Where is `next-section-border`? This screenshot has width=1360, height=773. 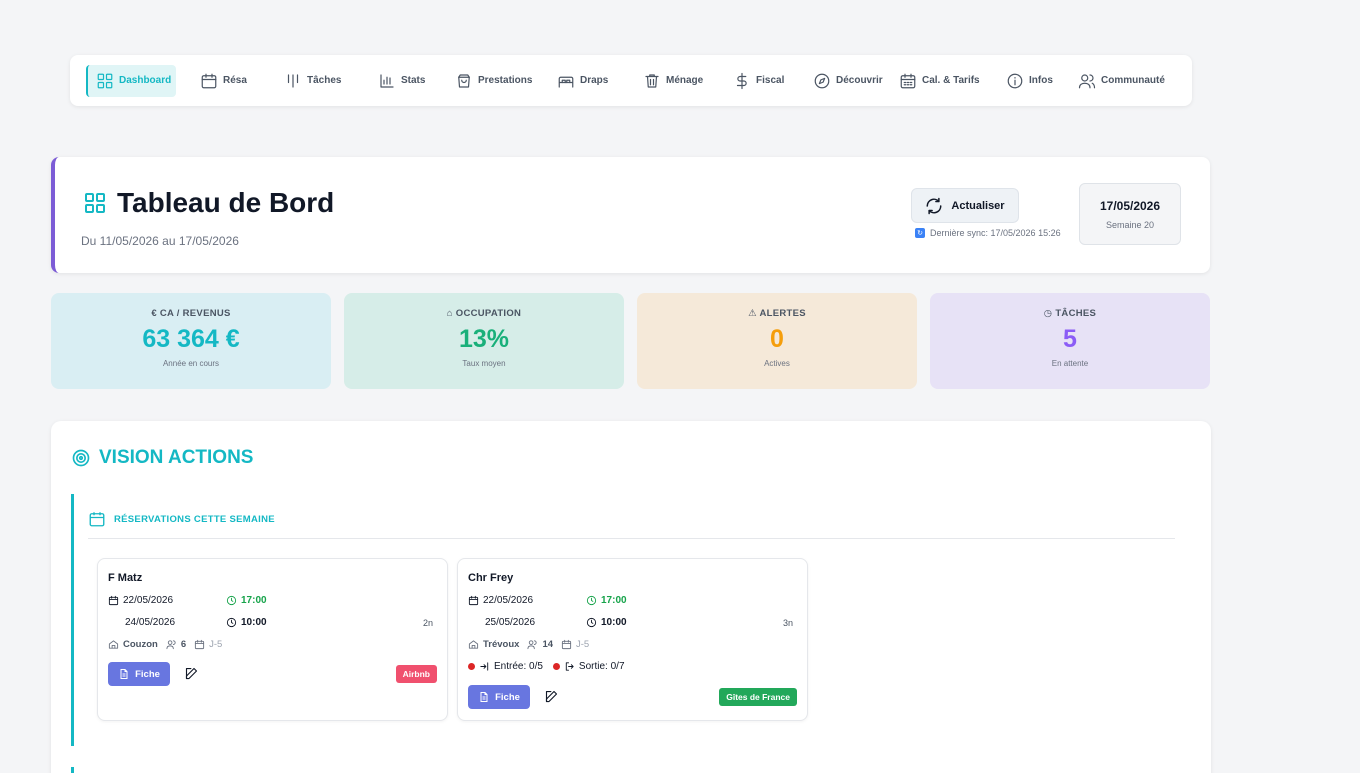 next-section-border is located at coordinates (72, 770).